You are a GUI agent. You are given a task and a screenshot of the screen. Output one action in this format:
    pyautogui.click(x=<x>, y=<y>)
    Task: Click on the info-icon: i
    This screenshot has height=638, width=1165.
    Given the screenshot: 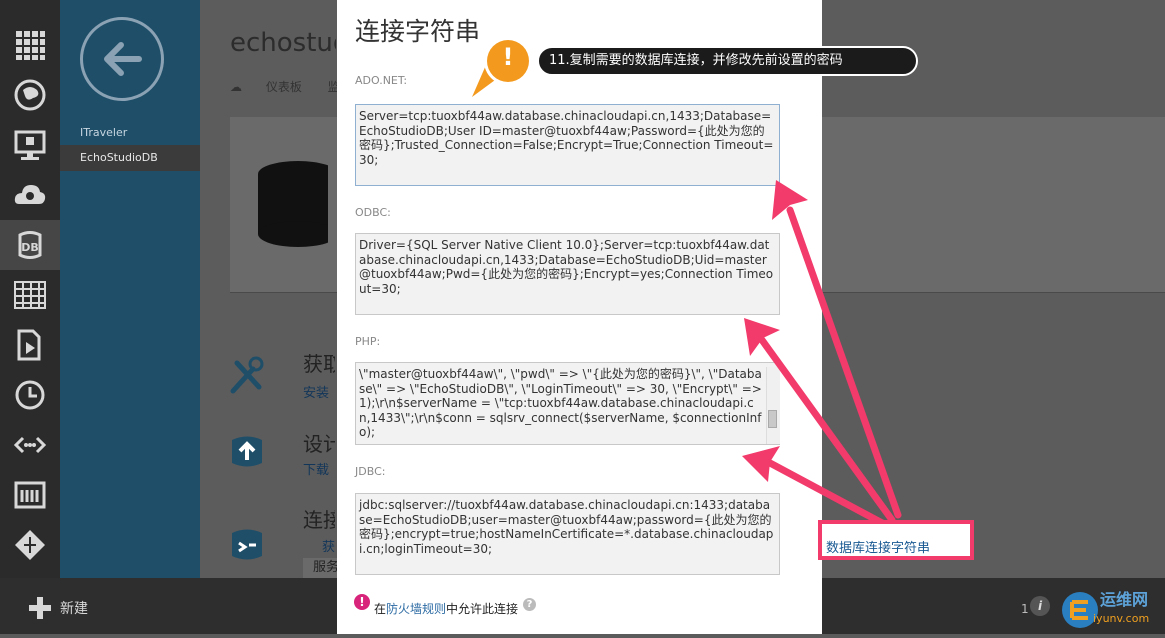 What is the action you would take?
    pyautogui.click(x=1040, y=606)
    